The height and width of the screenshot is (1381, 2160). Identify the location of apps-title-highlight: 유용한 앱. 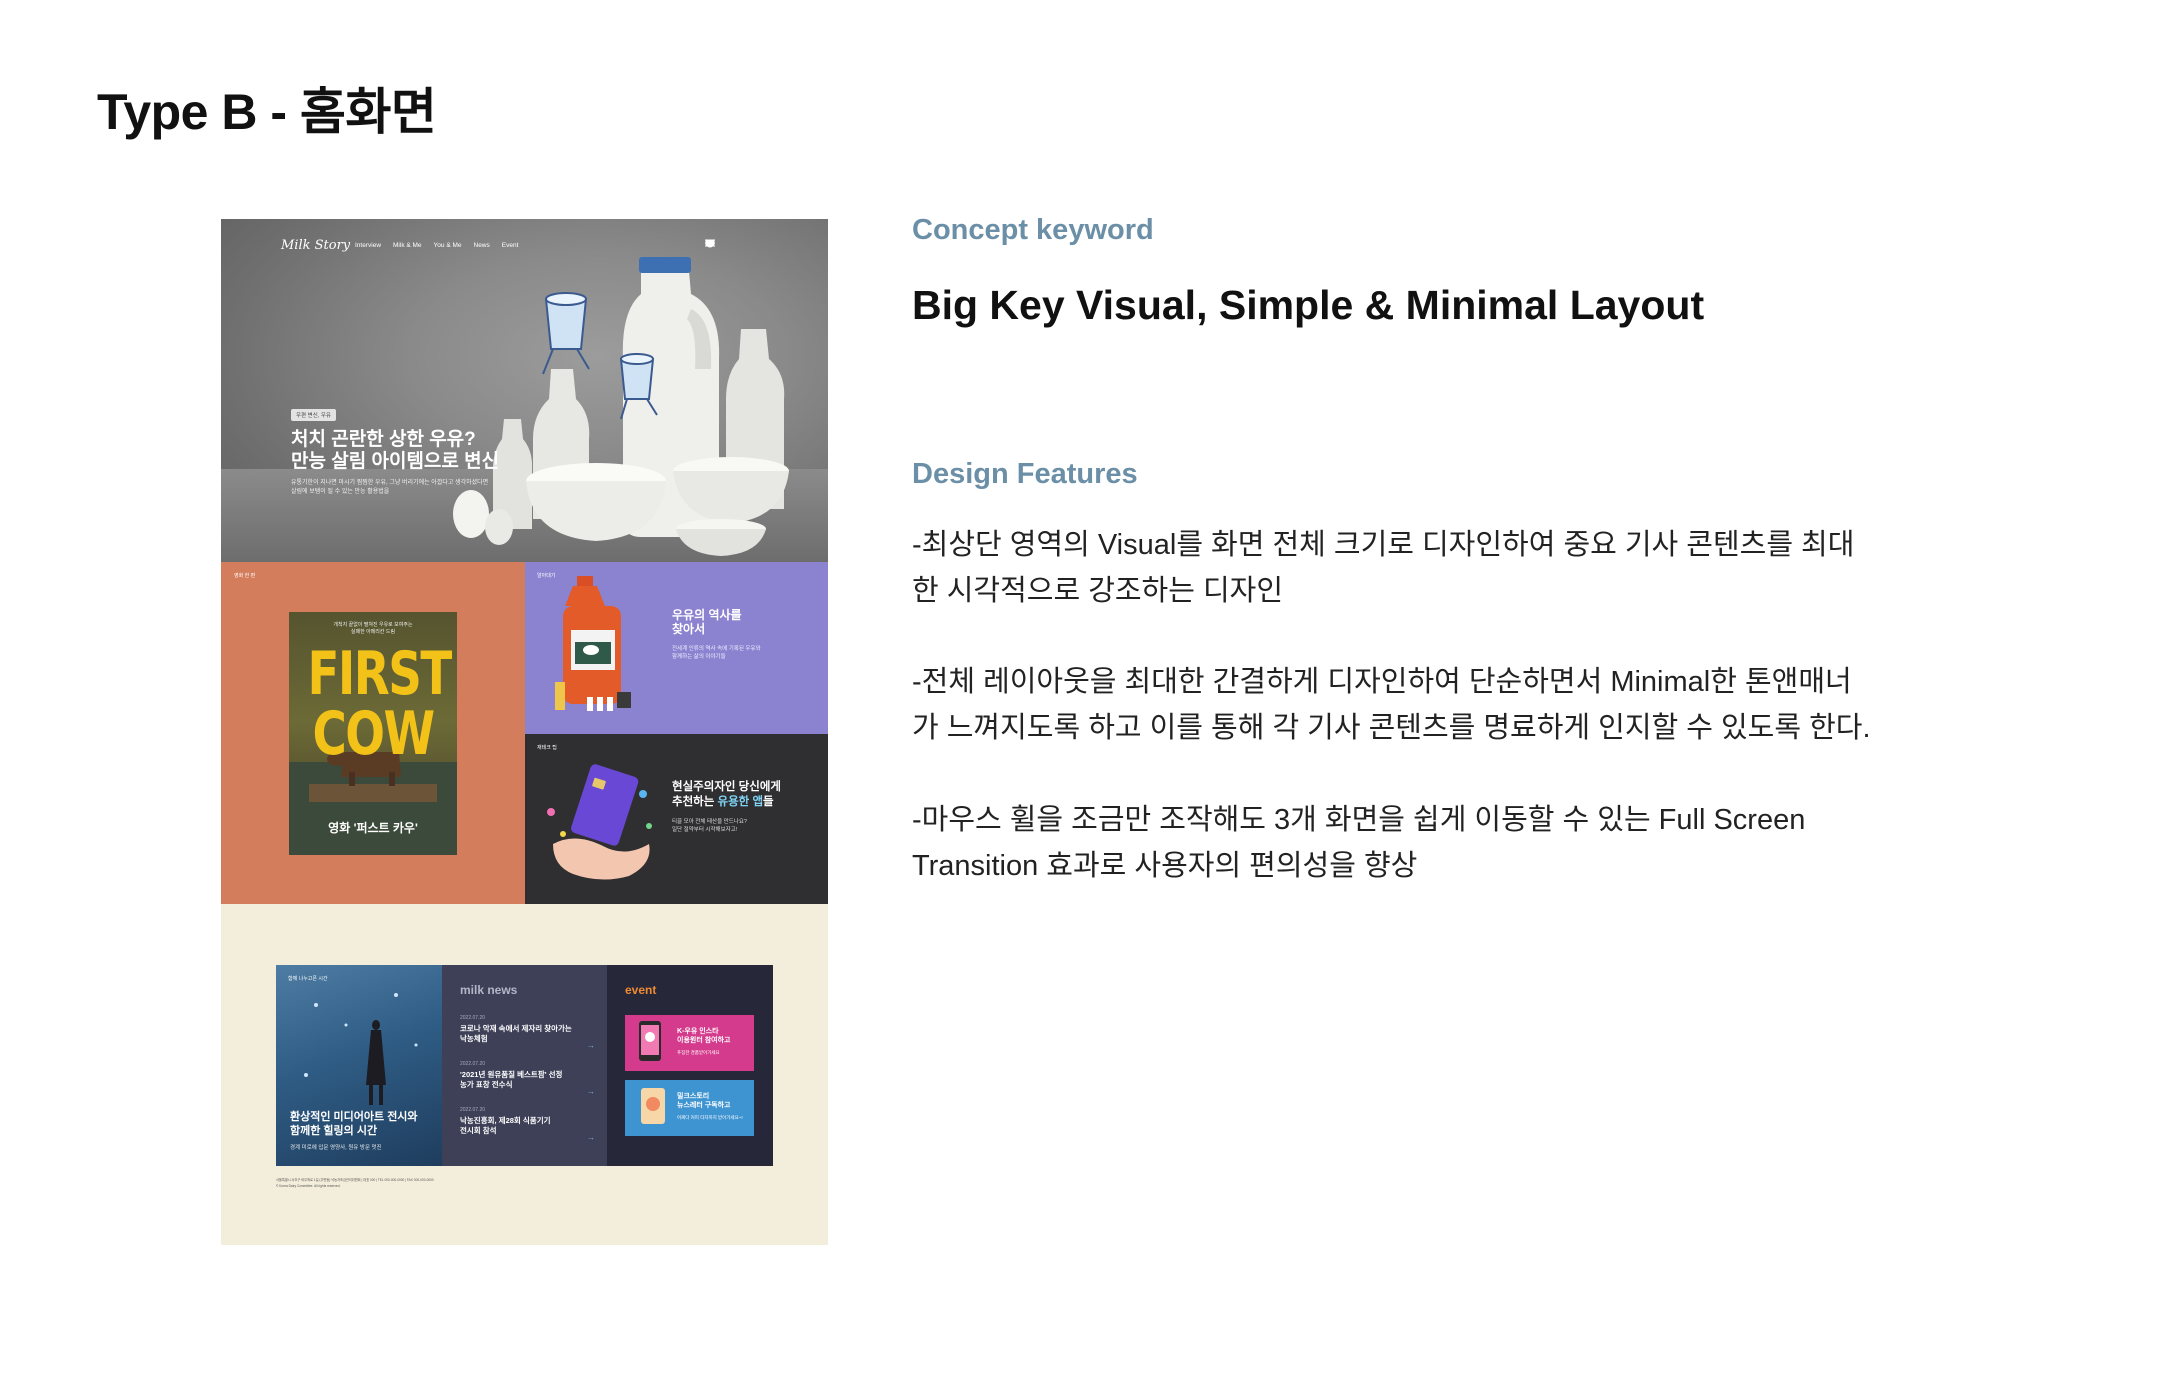
(740, 802).